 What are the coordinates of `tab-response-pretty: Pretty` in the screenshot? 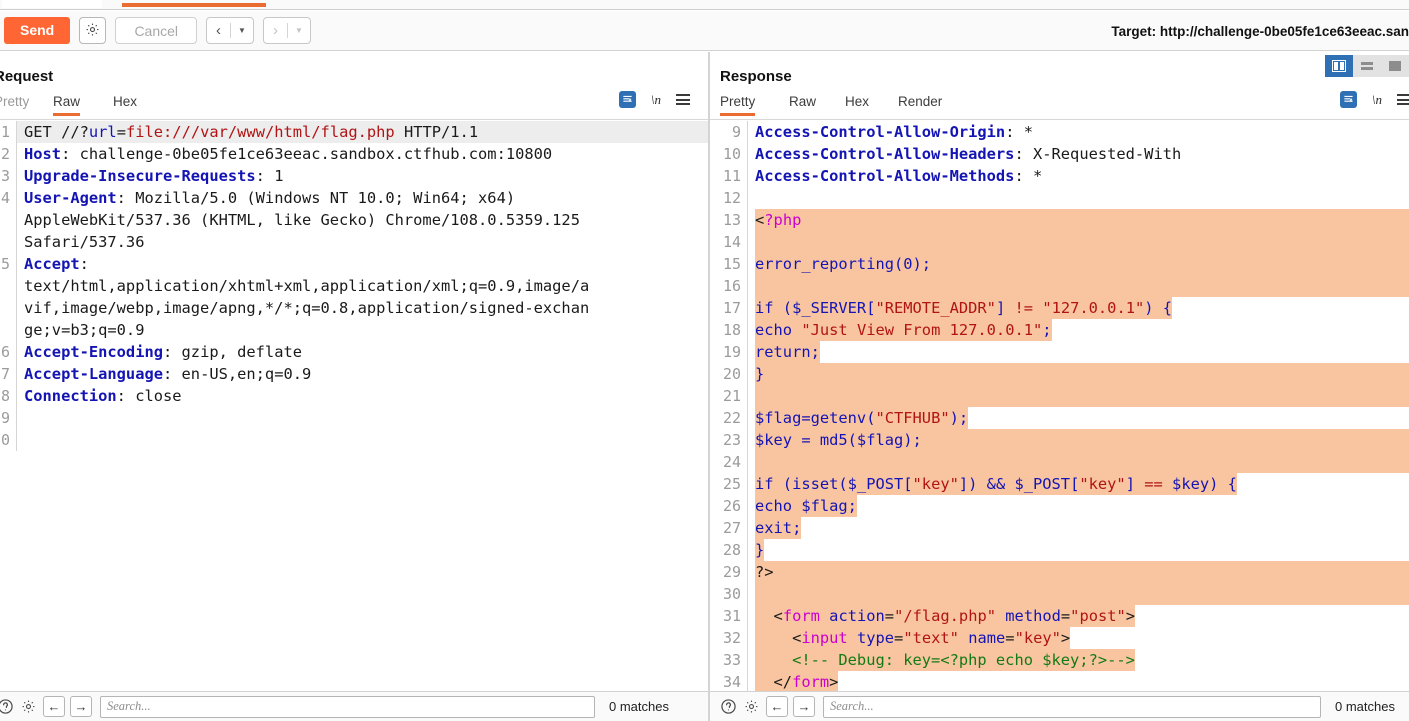 It's located at (738, 105).